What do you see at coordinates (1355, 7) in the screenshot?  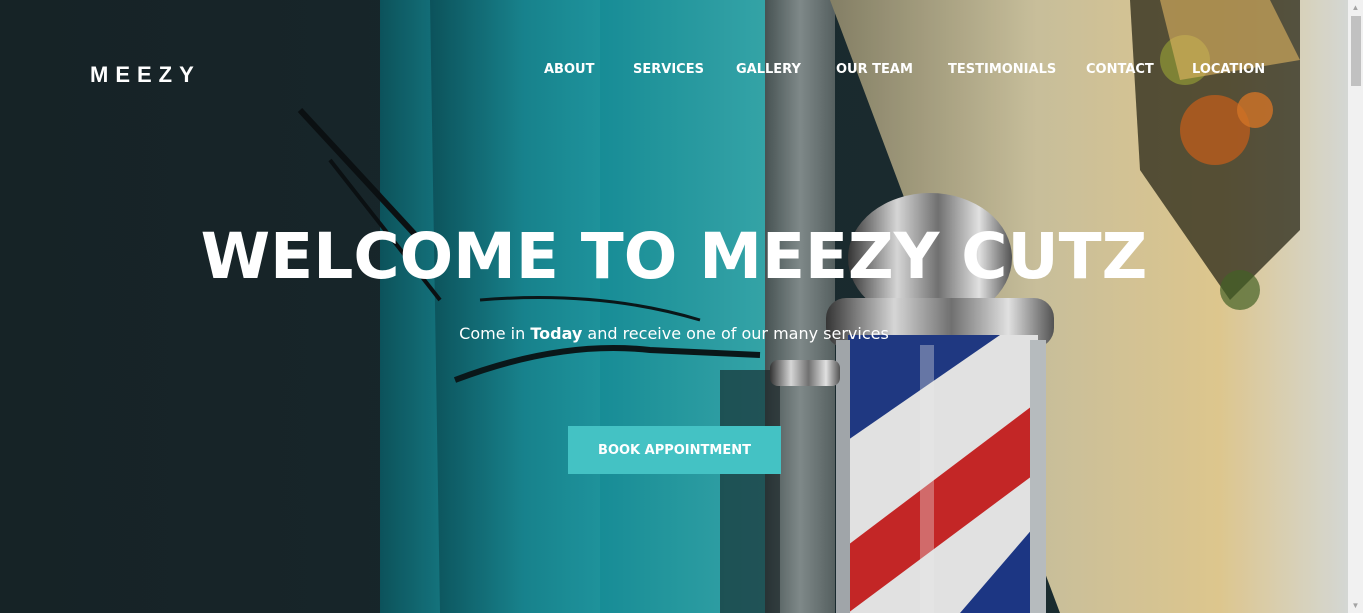 I see `scroll-up-arrow-icon: ▲` at bounding box center [1355, 7].